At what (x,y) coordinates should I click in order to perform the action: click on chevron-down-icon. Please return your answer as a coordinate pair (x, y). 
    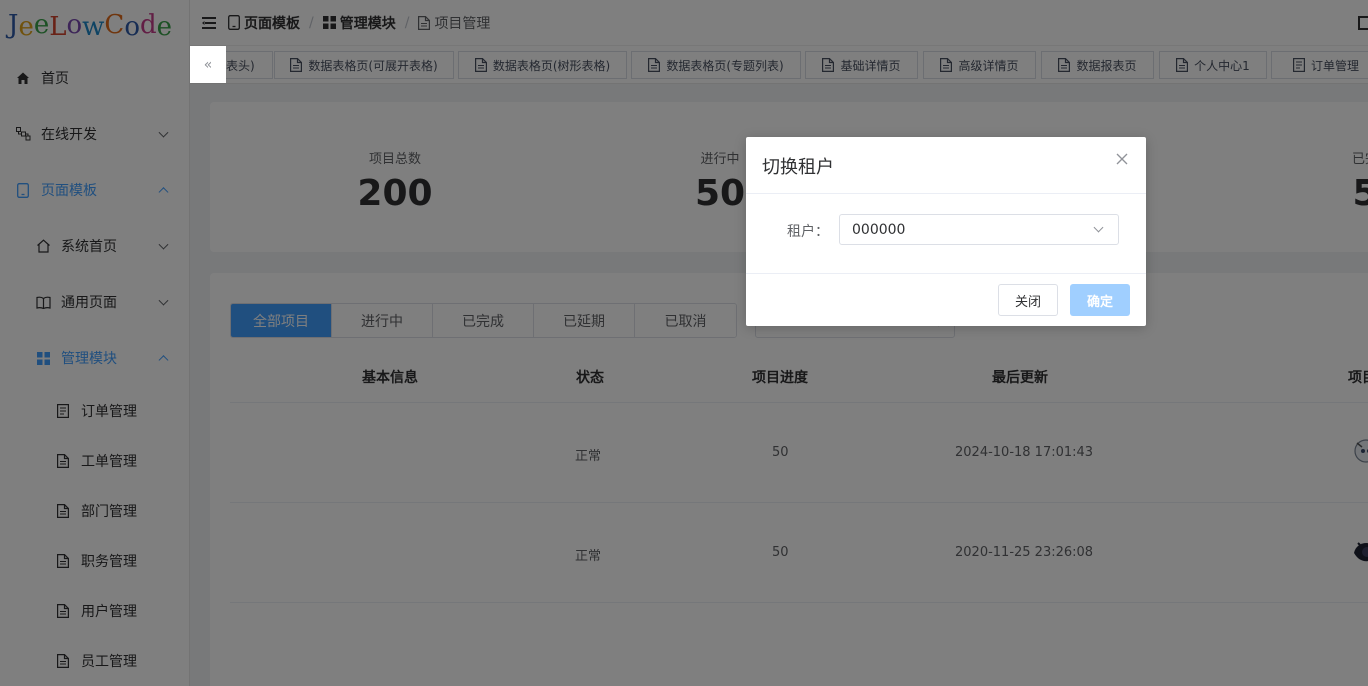
    Looking at the image, I should click on (1098, 227).